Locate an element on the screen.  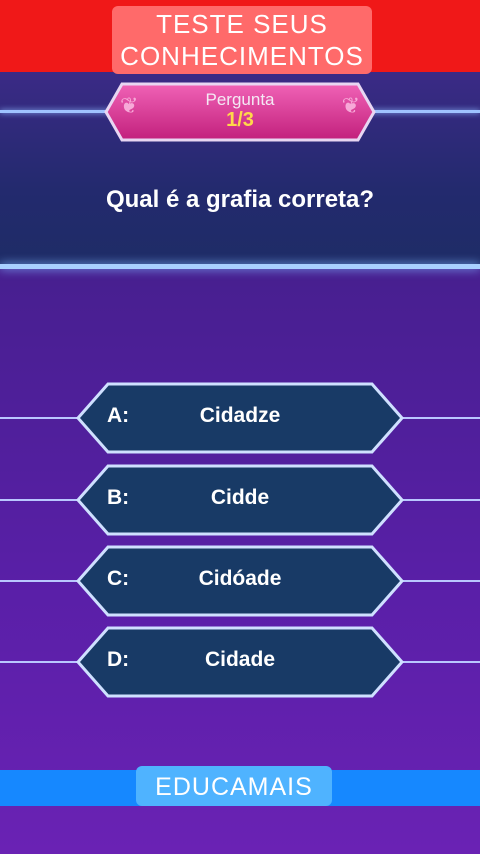
question-label: Pergunta is located at coordinates (240, 99).